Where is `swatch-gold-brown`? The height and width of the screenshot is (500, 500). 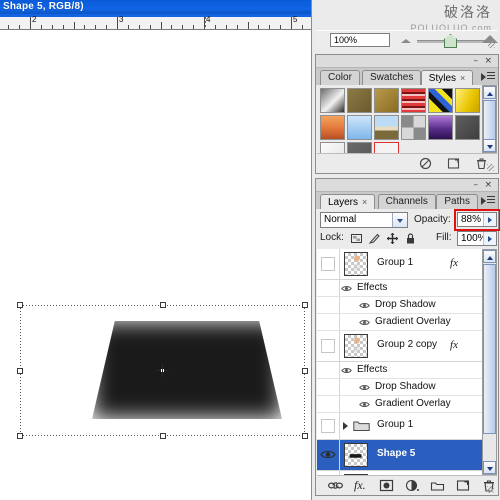
swatch-gold-brown is located at coordinates (386, 100).